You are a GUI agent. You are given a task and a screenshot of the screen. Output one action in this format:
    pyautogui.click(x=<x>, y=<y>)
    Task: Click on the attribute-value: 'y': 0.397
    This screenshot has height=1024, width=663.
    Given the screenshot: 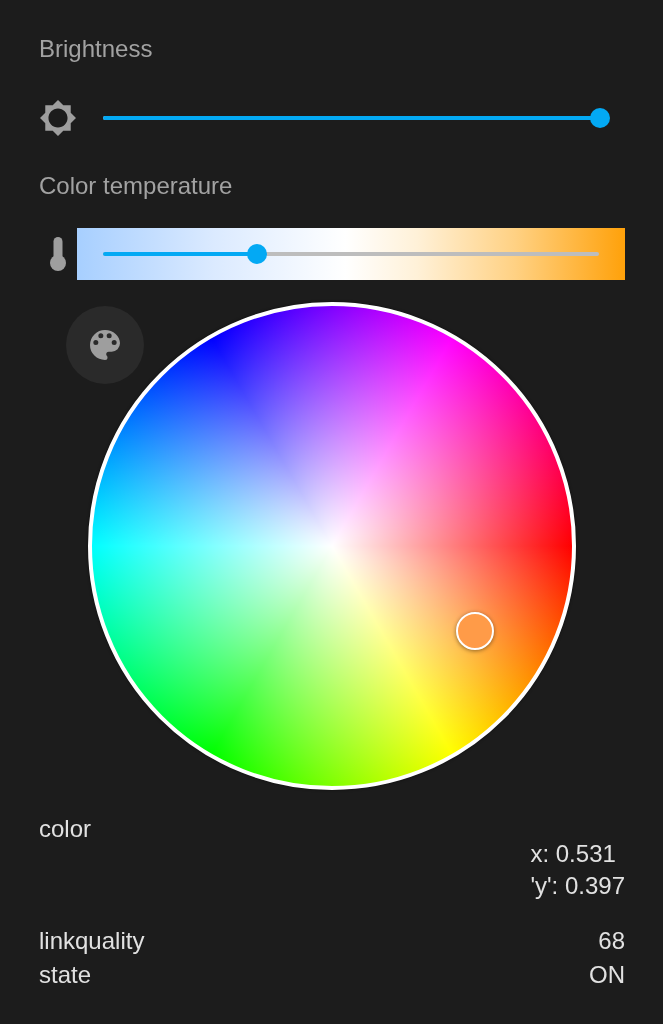 What is the action you would take?
    pyautogui.click(x=577, y=886)
    